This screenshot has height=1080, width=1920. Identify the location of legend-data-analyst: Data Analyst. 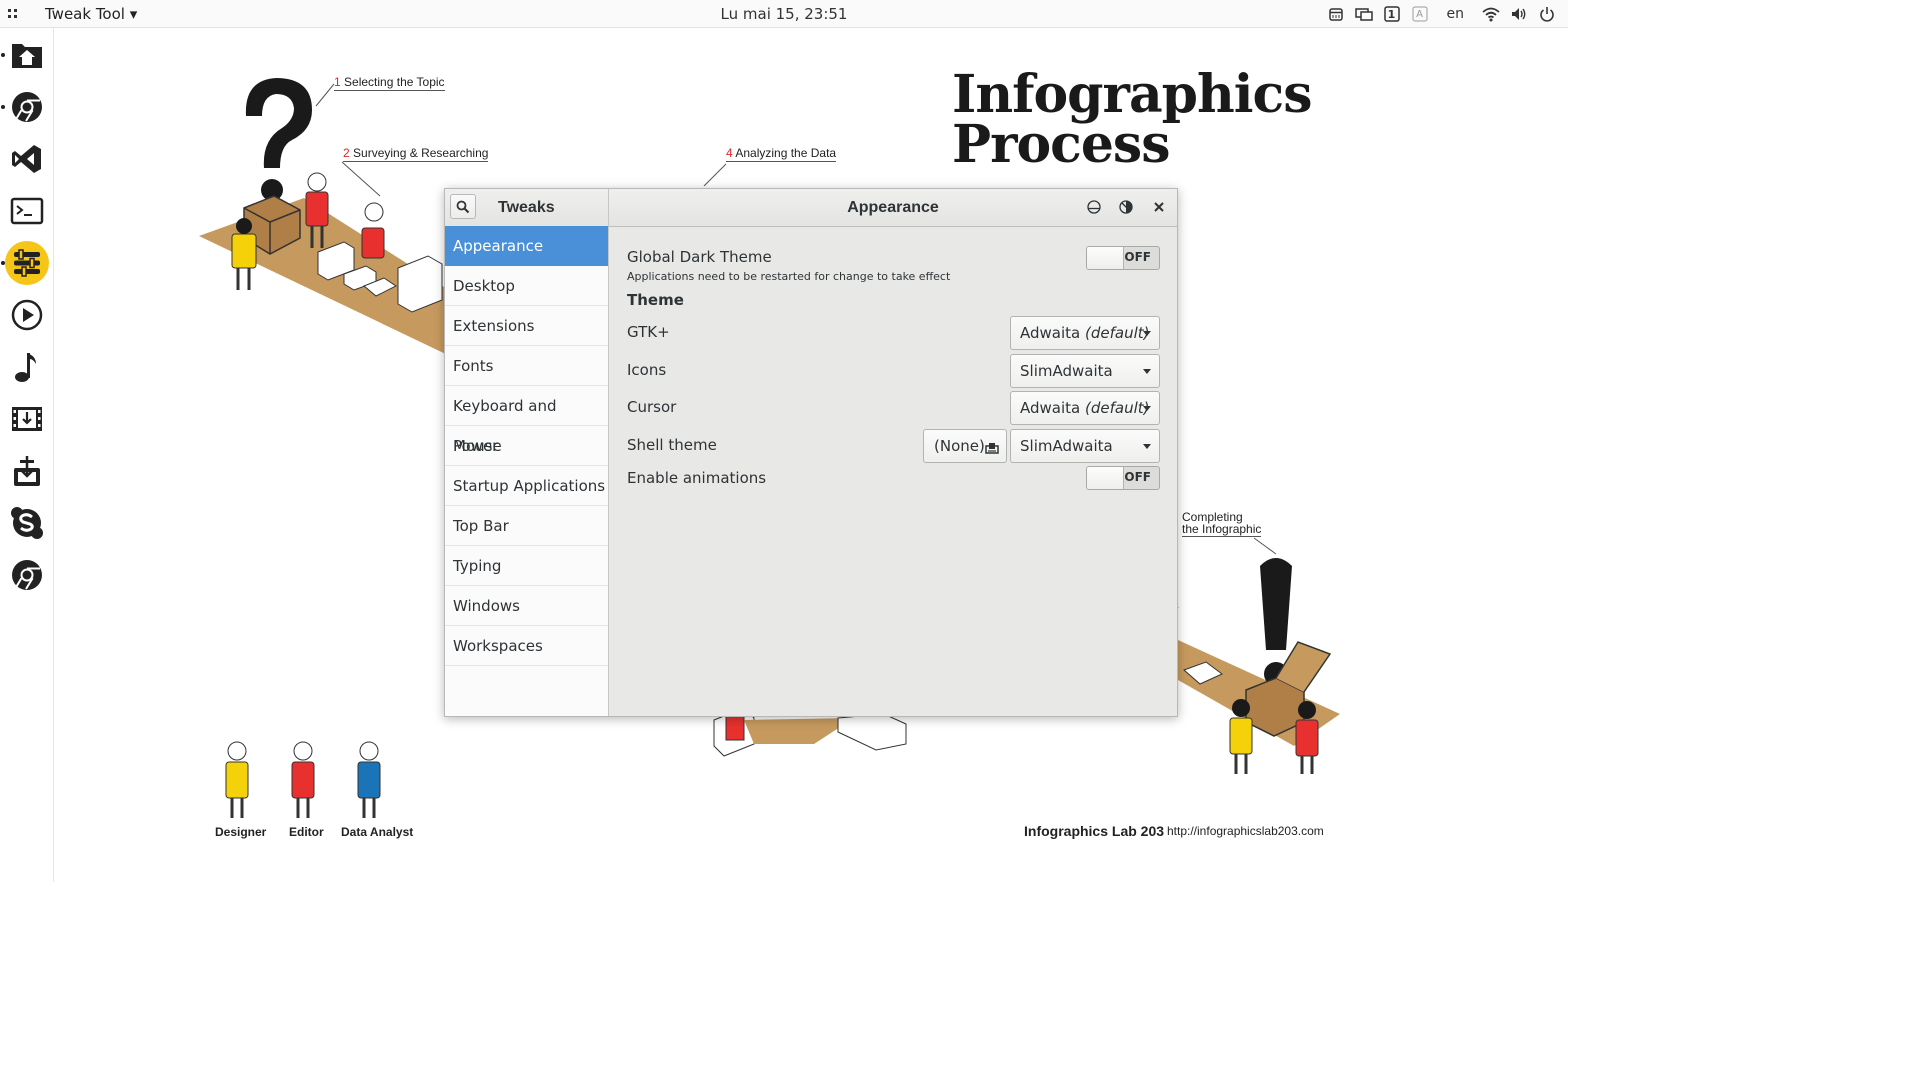
(377, 832).